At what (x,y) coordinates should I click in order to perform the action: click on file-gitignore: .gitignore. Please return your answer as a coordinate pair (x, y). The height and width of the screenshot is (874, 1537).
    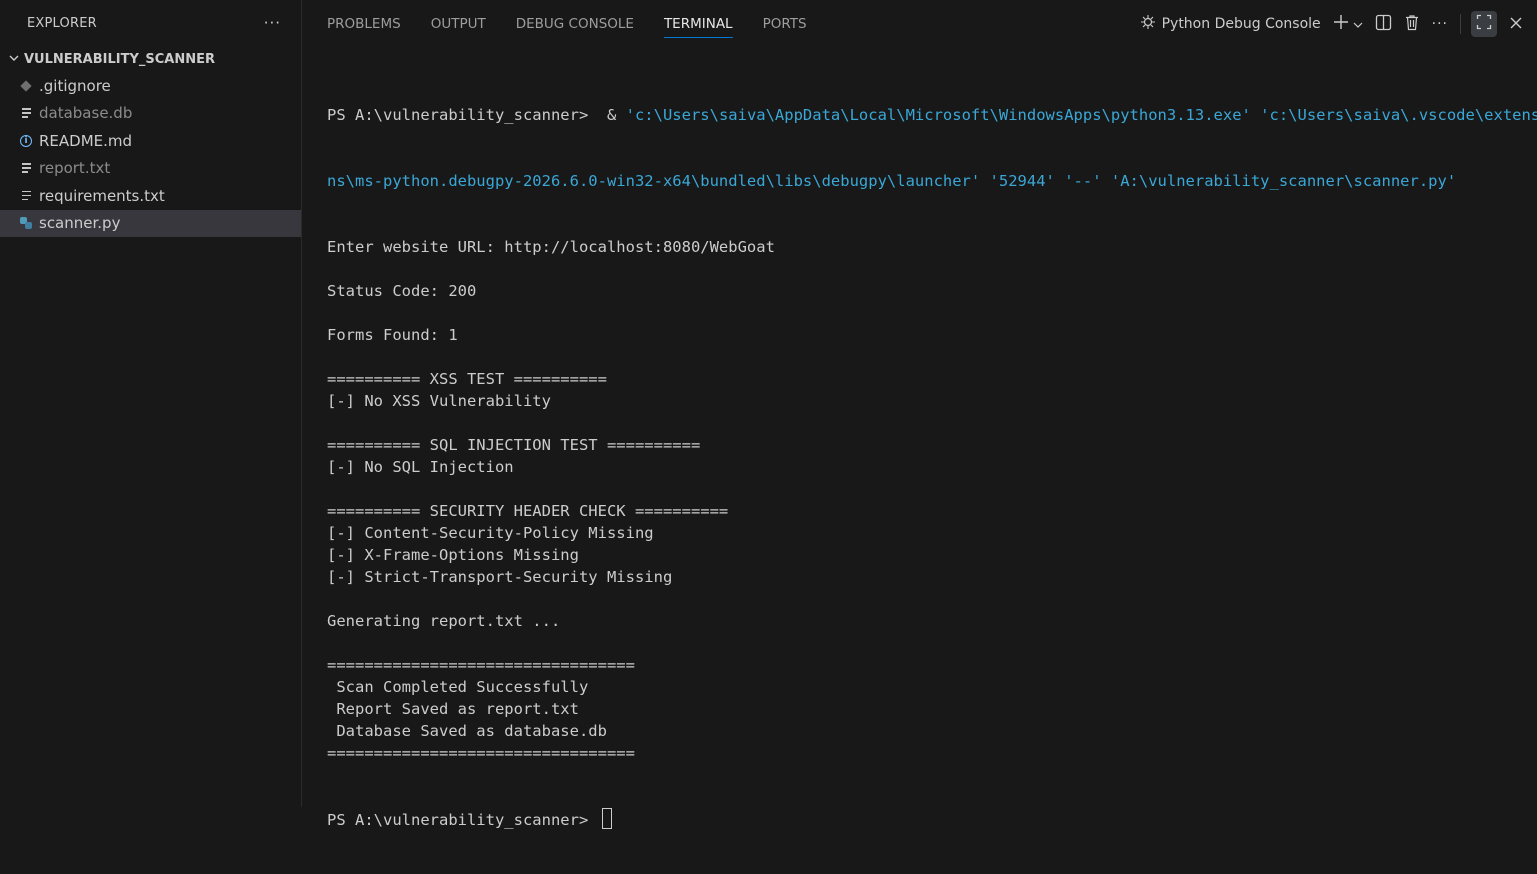
    Looking at the image, I should click on (150, 86).